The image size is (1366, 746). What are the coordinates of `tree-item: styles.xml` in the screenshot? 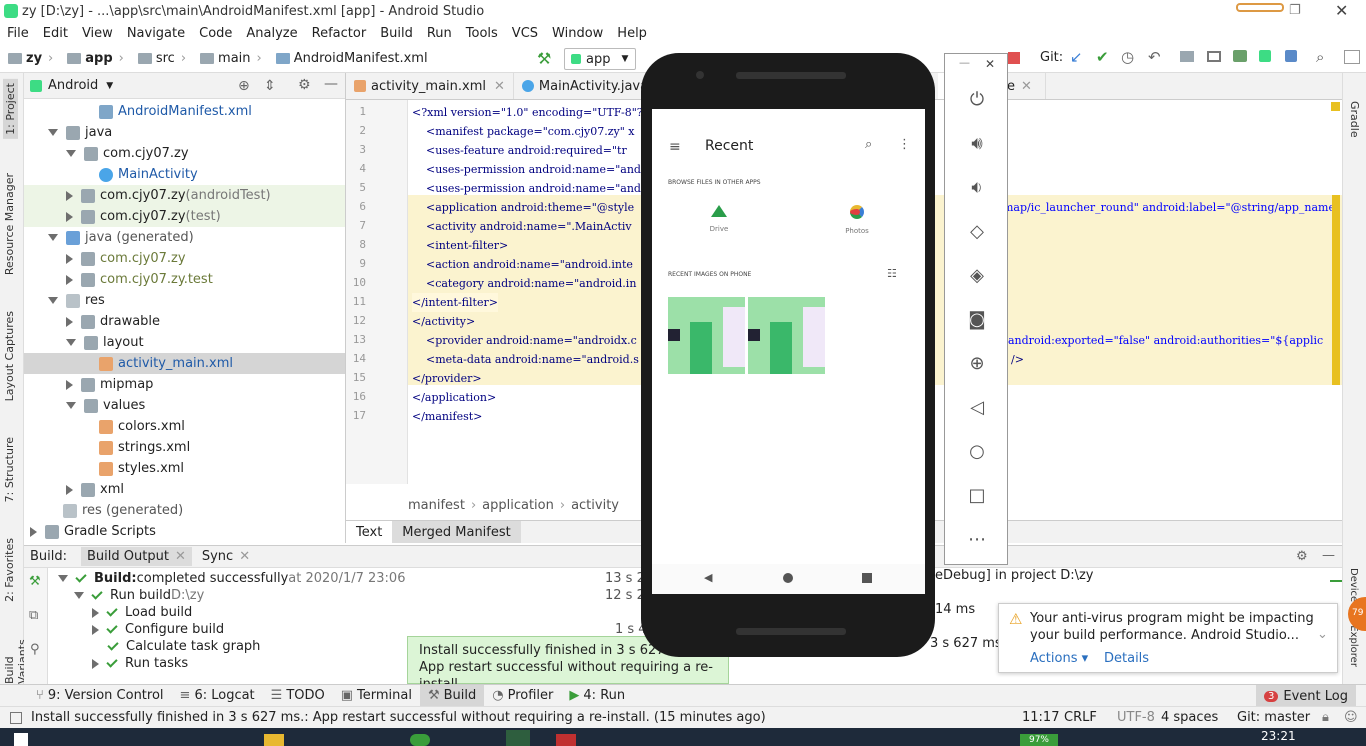 It's located at (134, 468).